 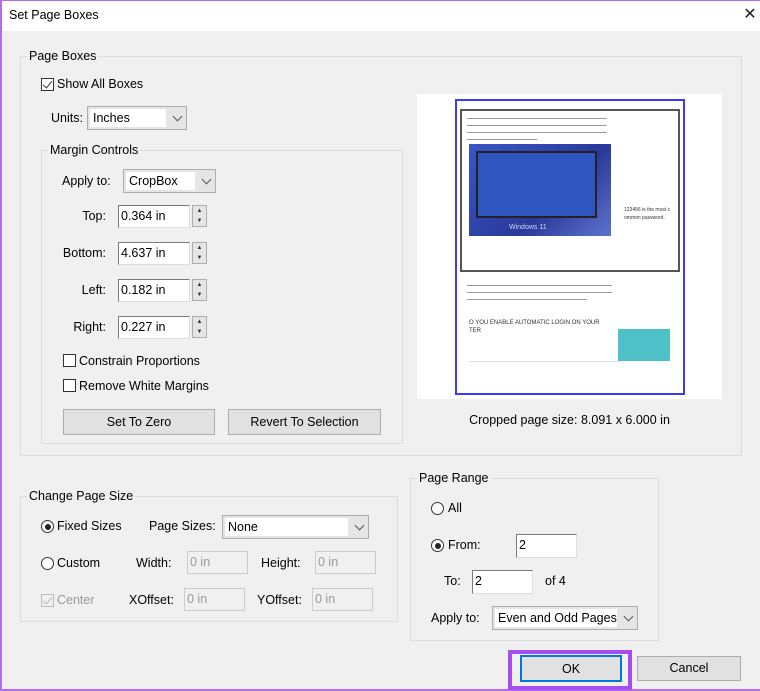 I want to click on apply-to-label: Apply to:, so click(x=86, y=181).